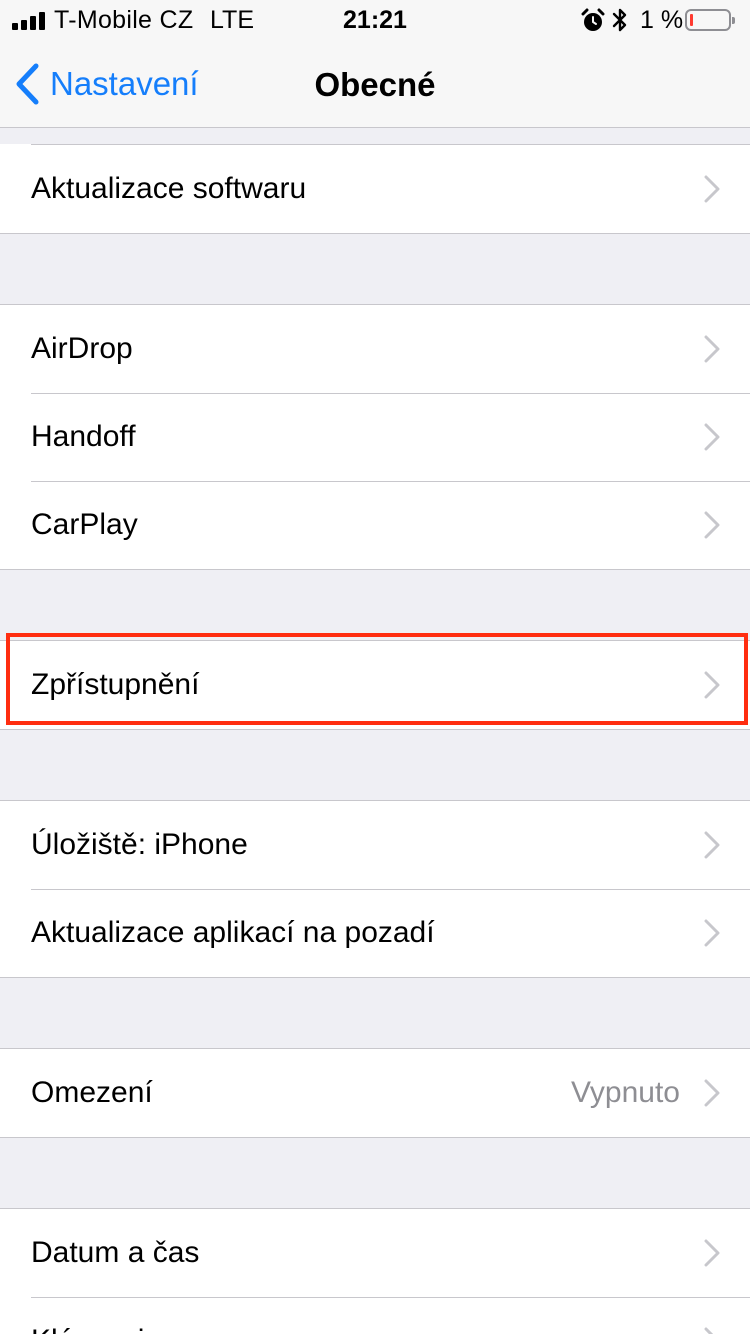 This screenshot has width=750, height=1334. Describe the element at coordinates (375, 349) in the screenshot. I see `row-airdrop: AirDrop` at that location.